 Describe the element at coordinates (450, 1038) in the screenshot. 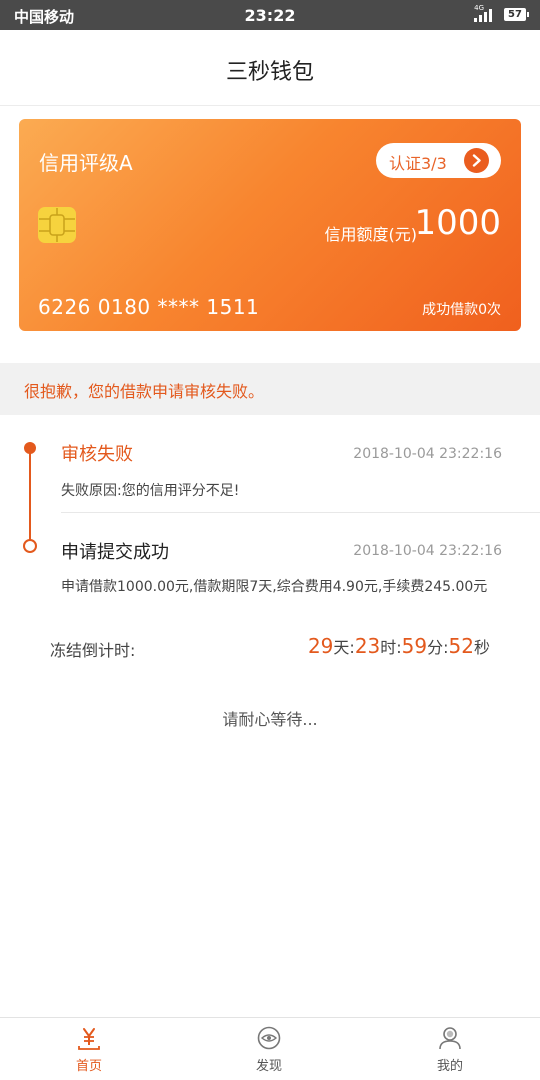

I see `user-icon` at that location.